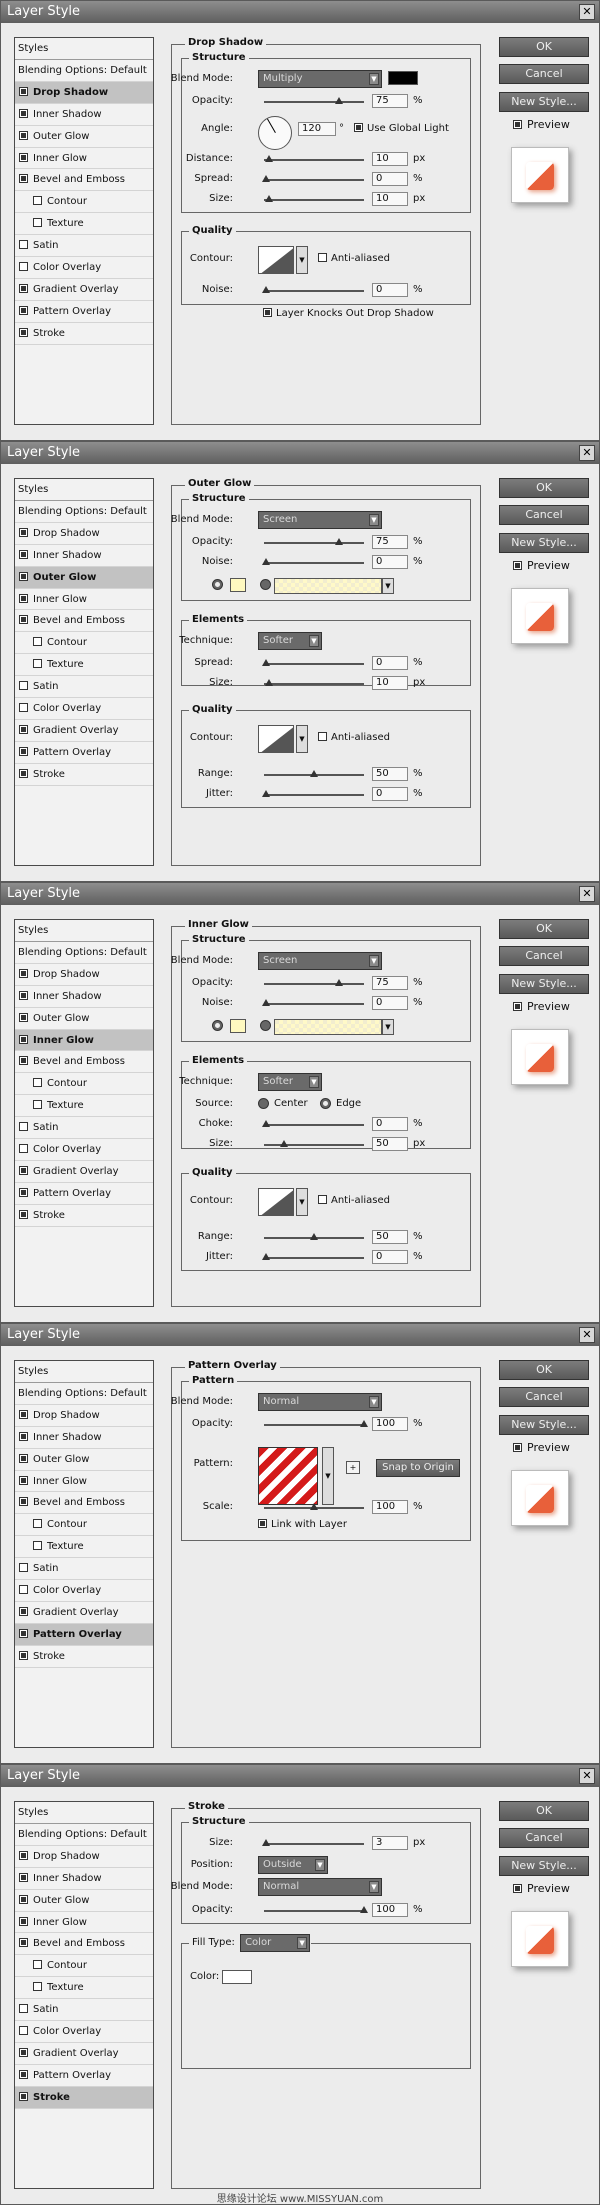 The image size is (600, 2205). Describe the element at coordinates (390, 1237) in the screenshot. I see `range-input: 50` at that location.